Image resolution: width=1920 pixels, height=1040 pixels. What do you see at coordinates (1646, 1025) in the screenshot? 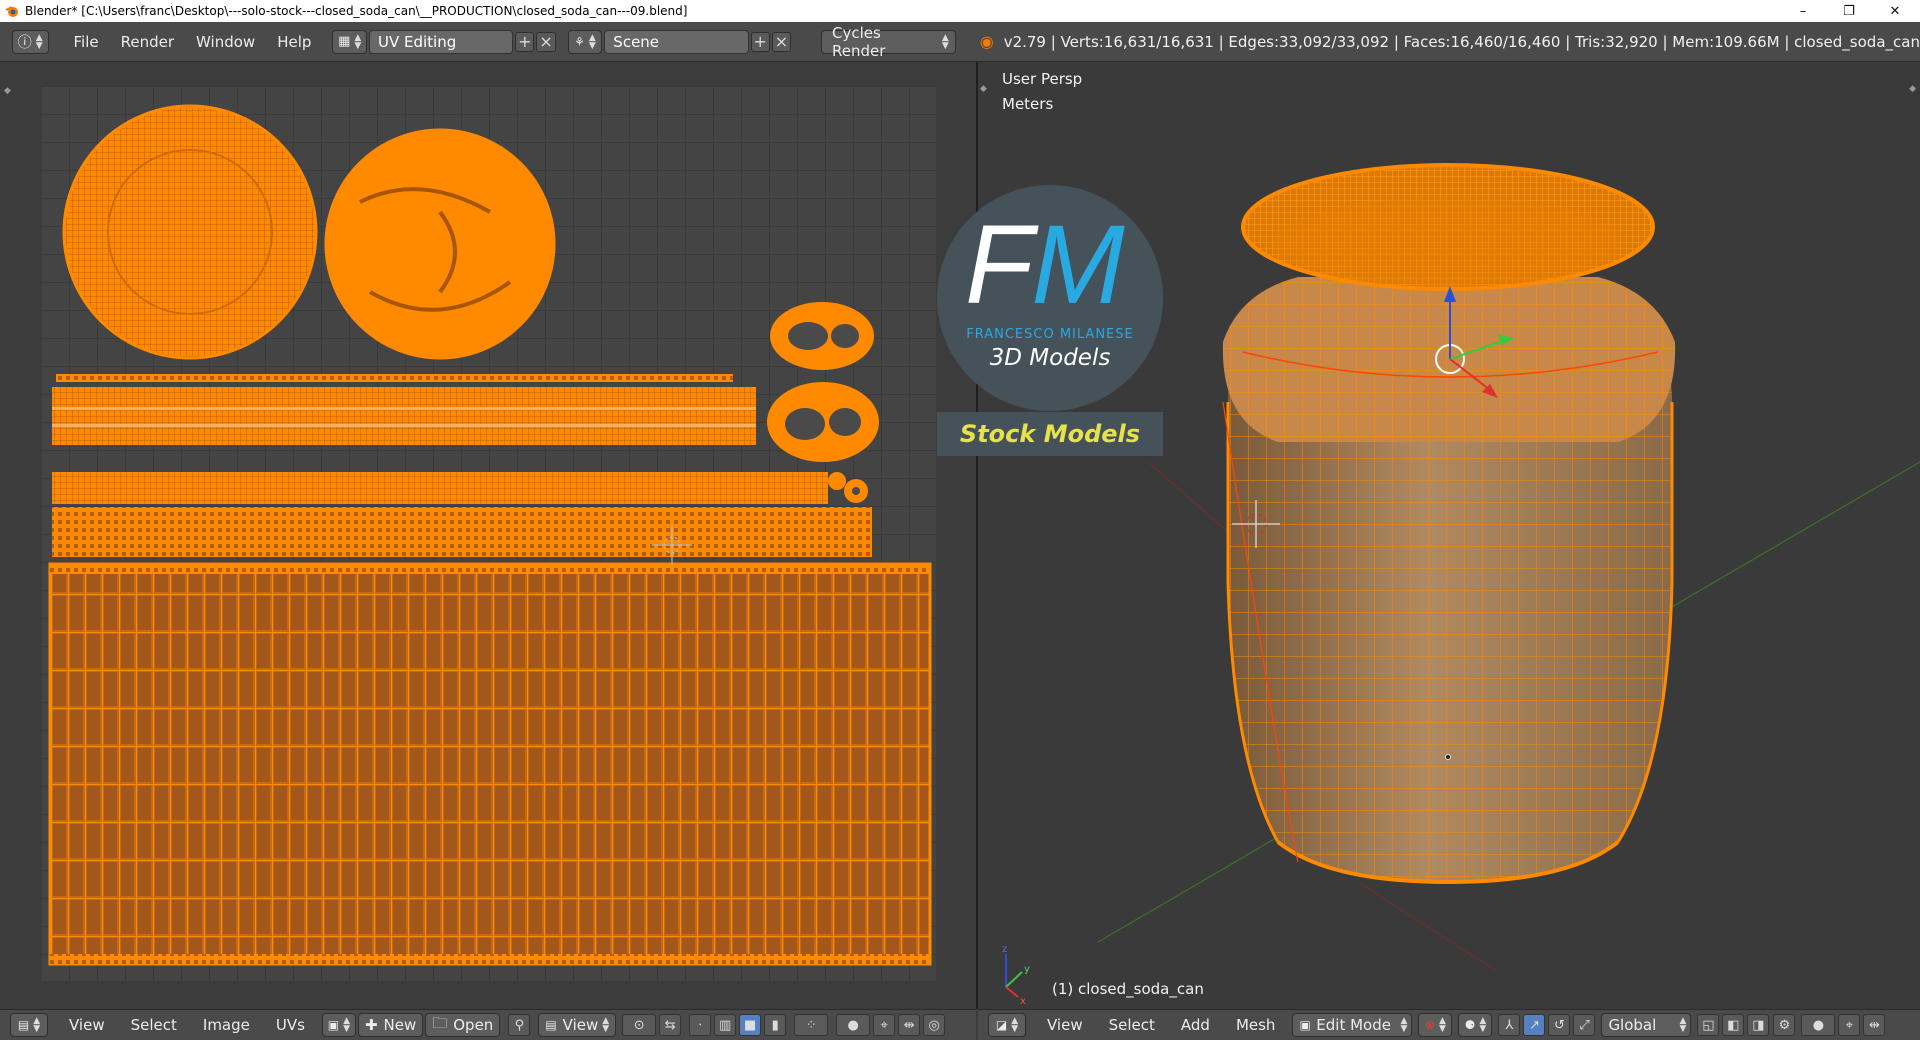
I see `orientation-select: Global ▲ ▼` at bounding box center [1646, 1025].